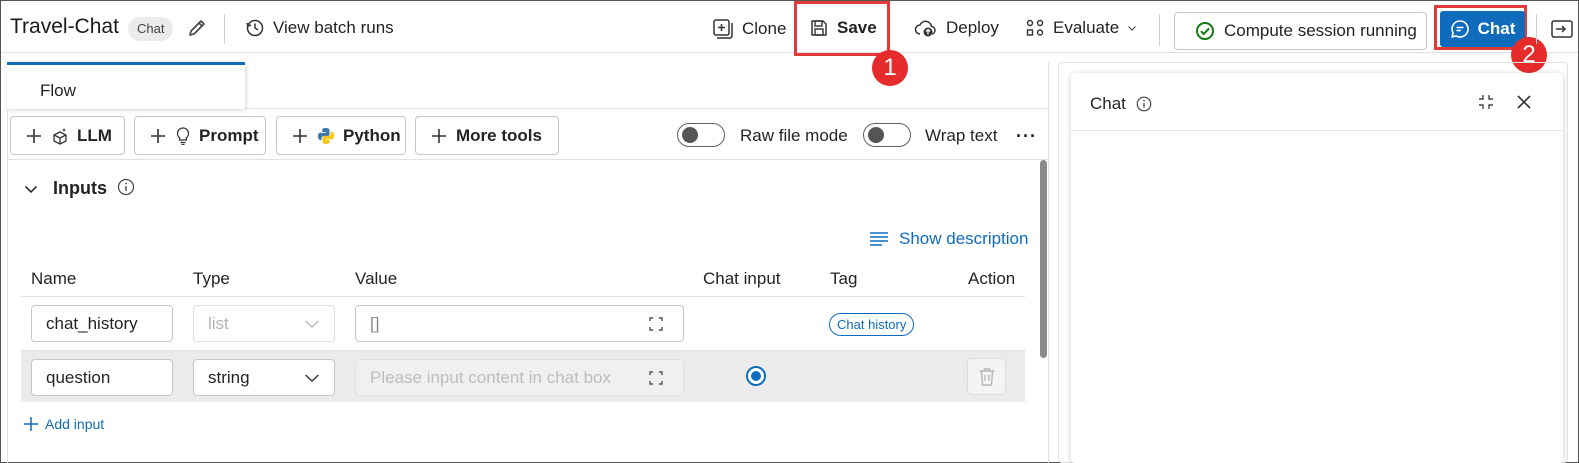  I want to click on evaluate-label: Evaluate, so click(1086, 27).